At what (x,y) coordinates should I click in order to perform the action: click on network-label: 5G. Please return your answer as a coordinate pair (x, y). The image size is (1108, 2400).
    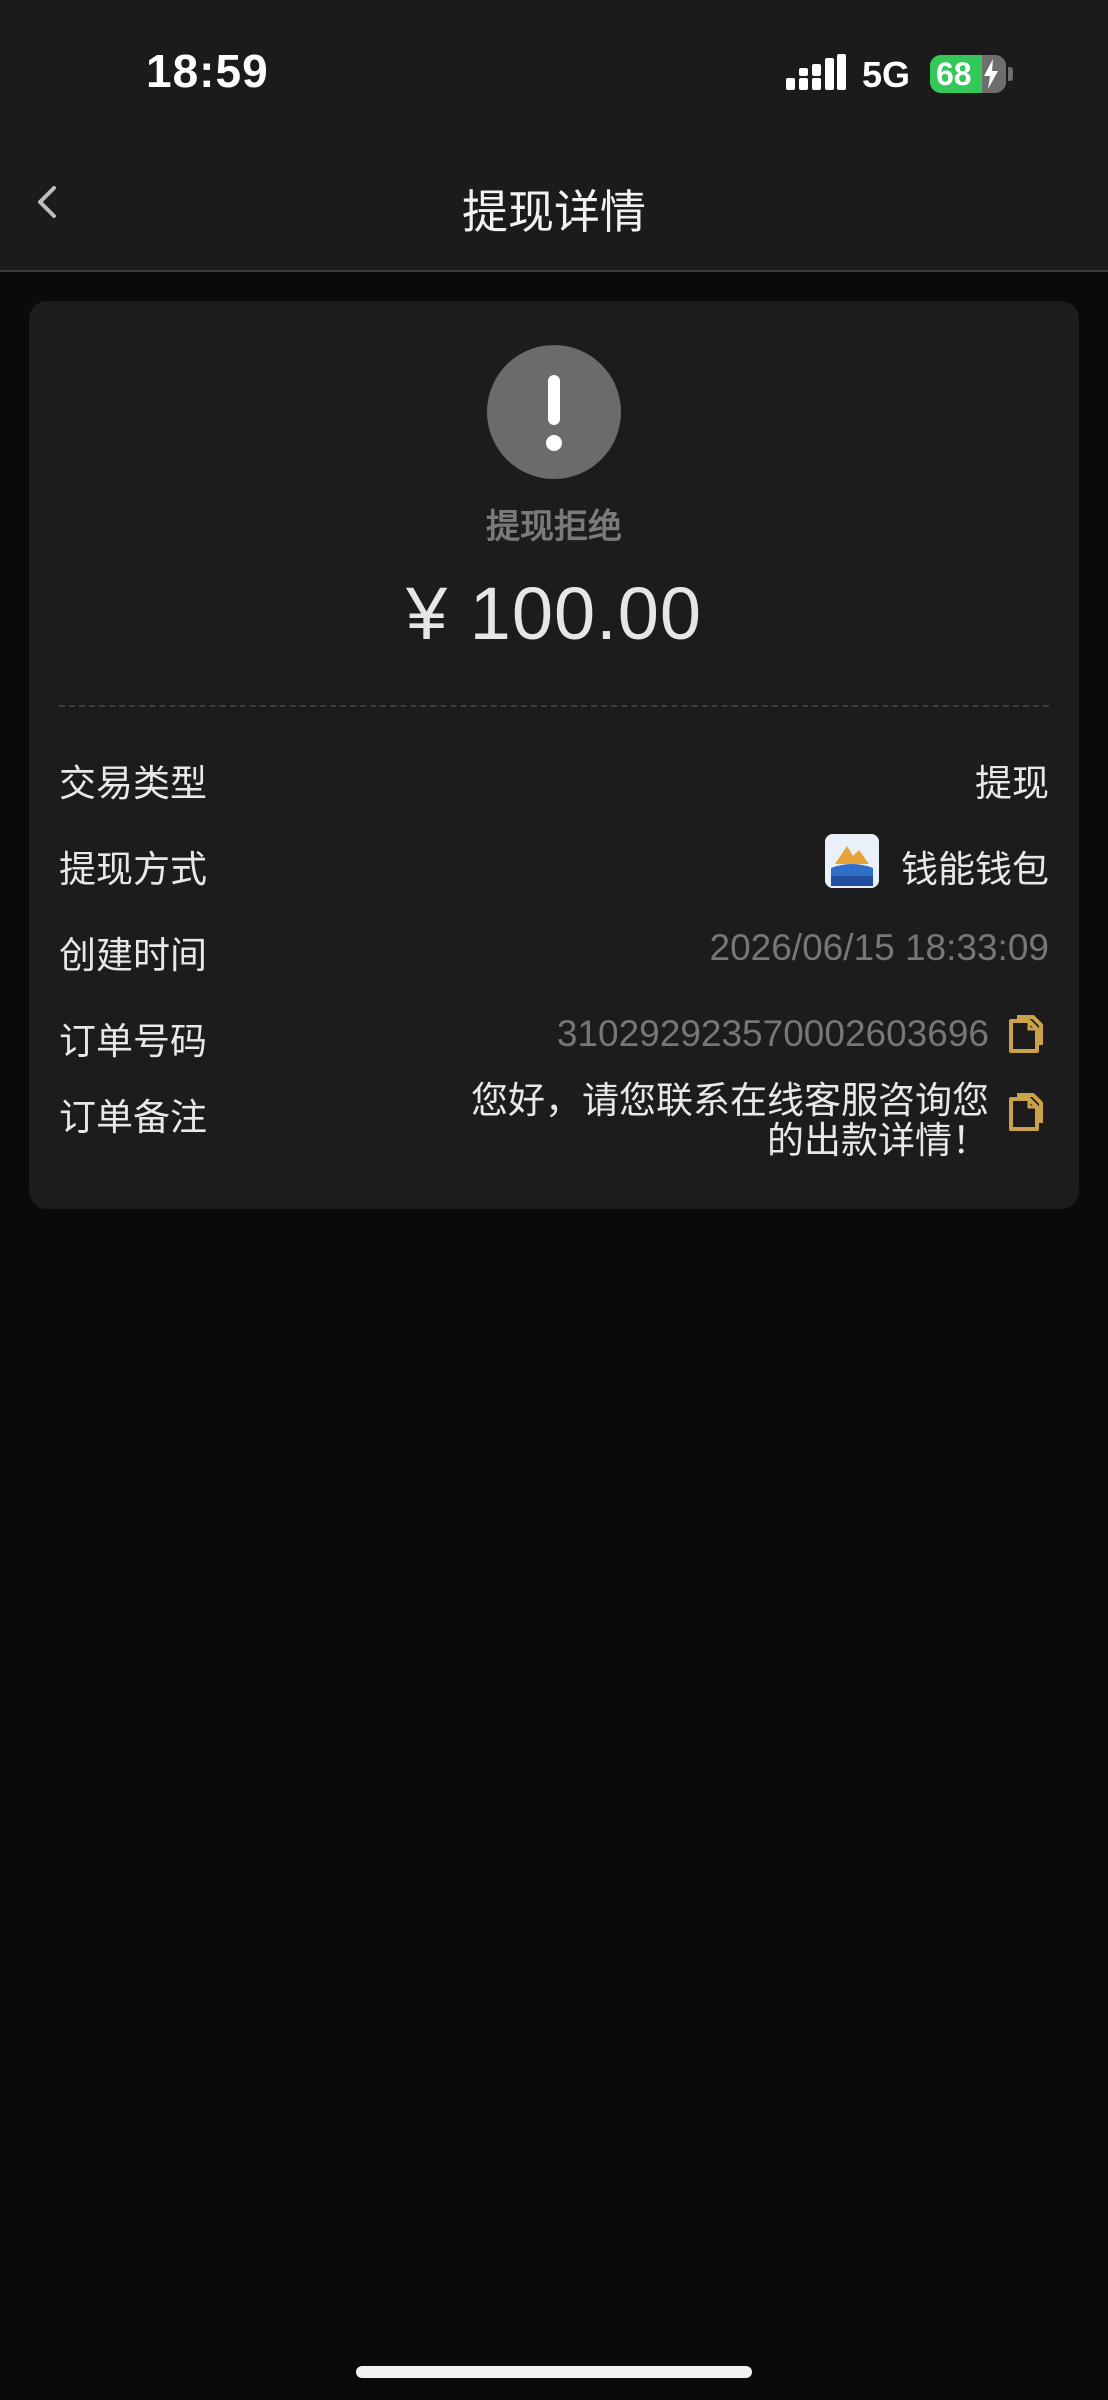
    Looking at the image, I should click on (886, 74).